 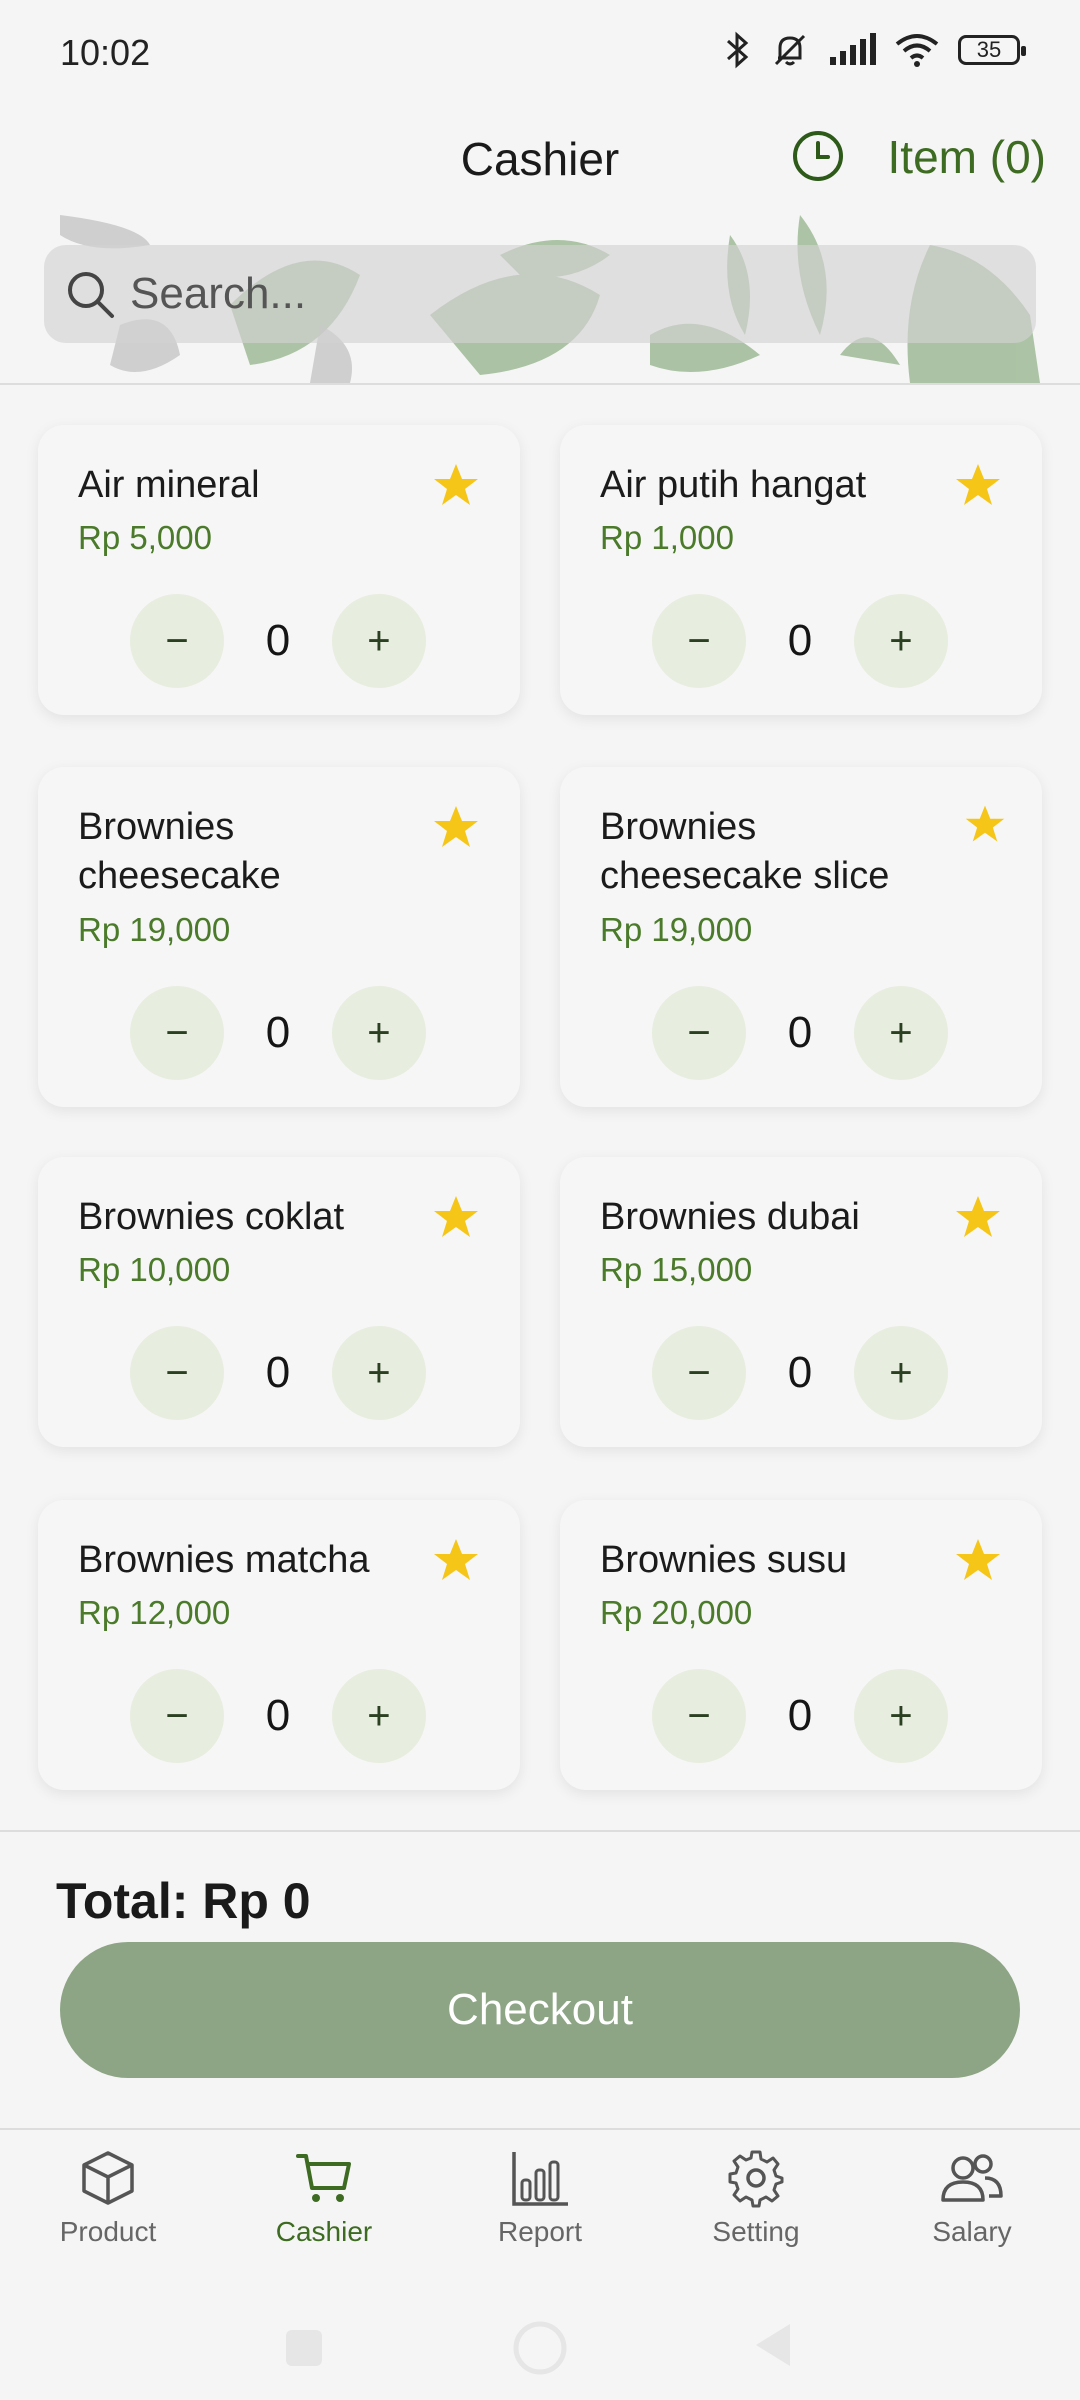 I want to click on product-name: Brownies dubai, so click(x=730, y=1217).